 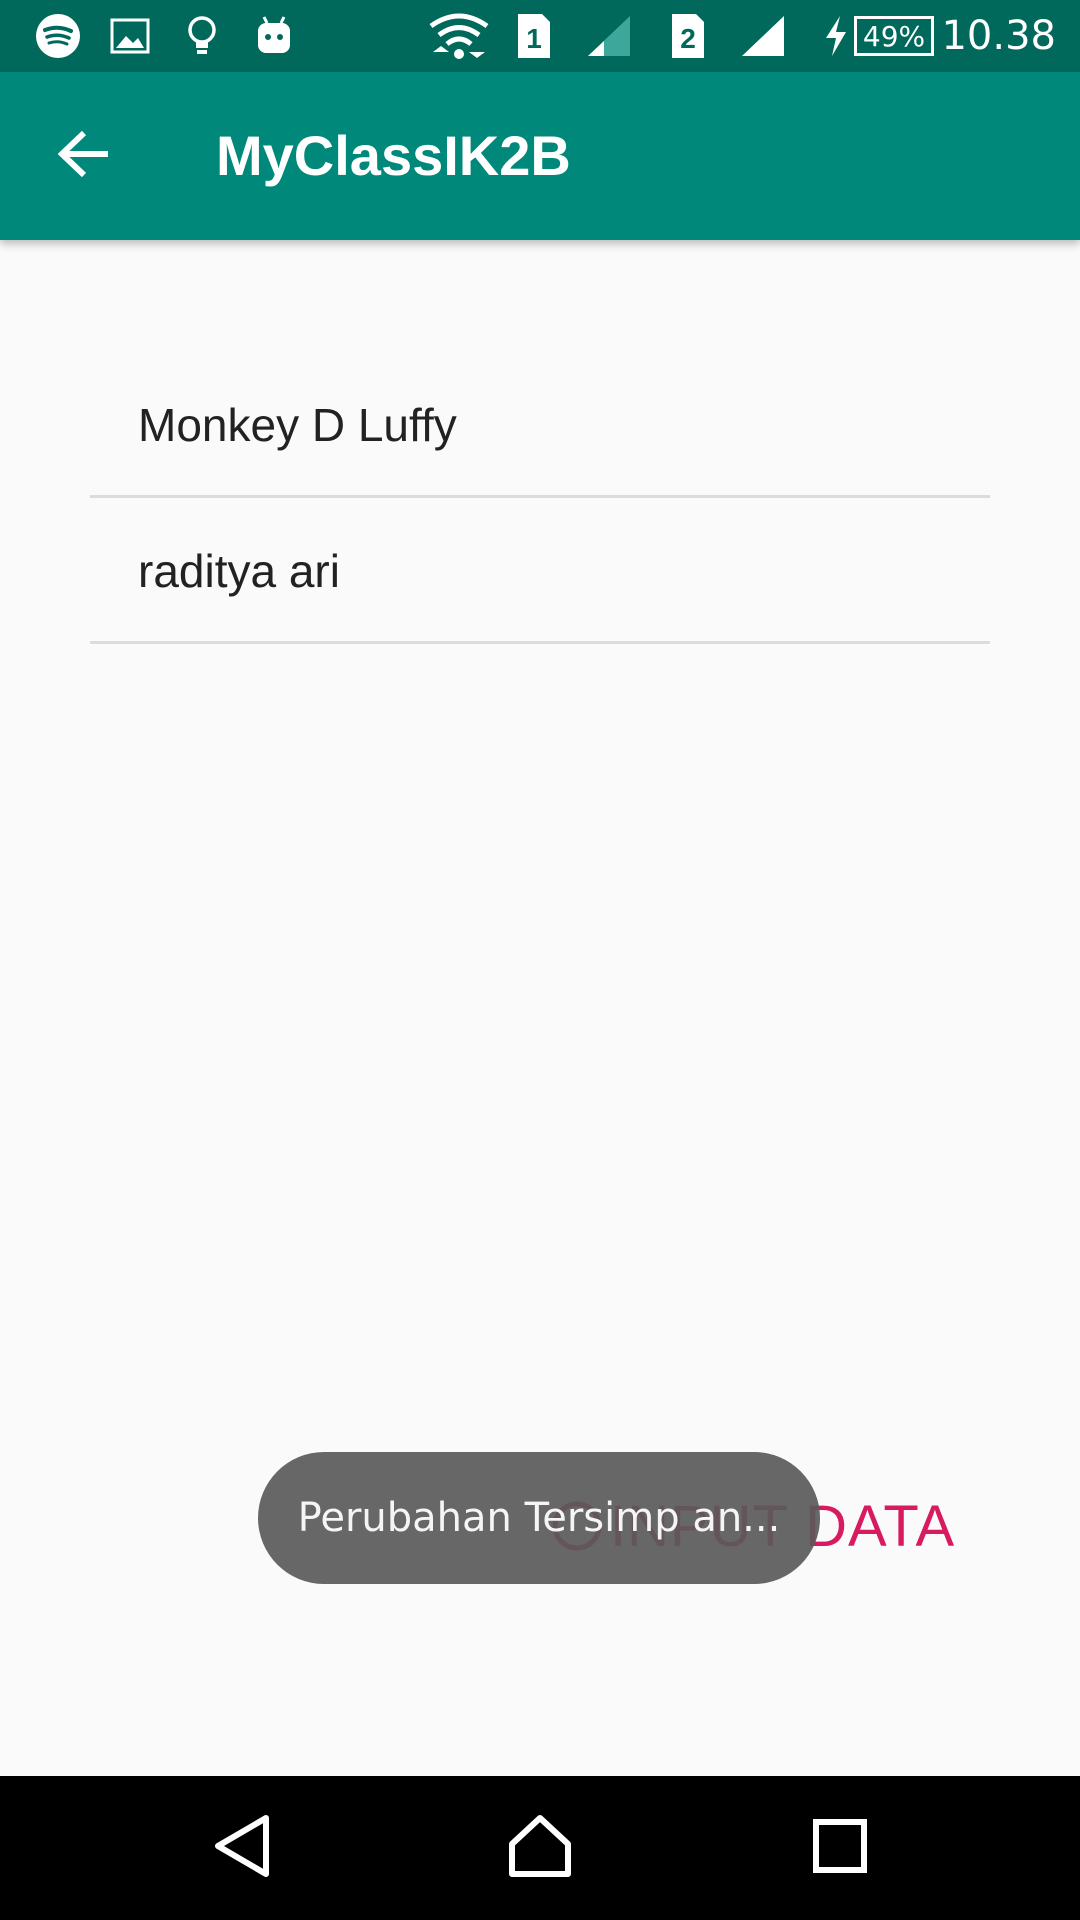 I want to click on wifi-icon, so click(x=459, y=36).